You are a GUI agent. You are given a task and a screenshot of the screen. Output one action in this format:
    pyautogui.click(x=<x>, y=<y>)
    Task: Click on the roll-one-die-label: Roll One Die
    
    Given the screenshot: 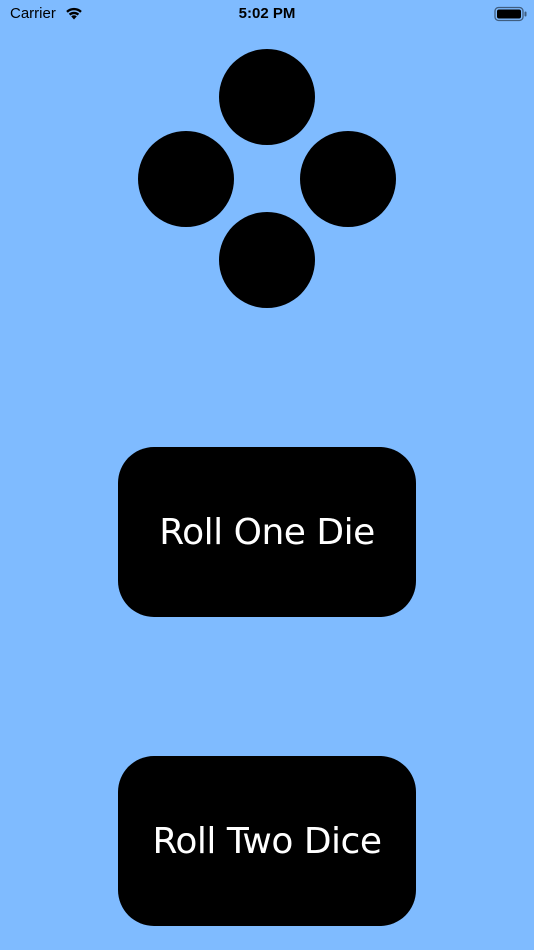 What is the action you would take?
    pyautogui.click(x=267, y=532)
    